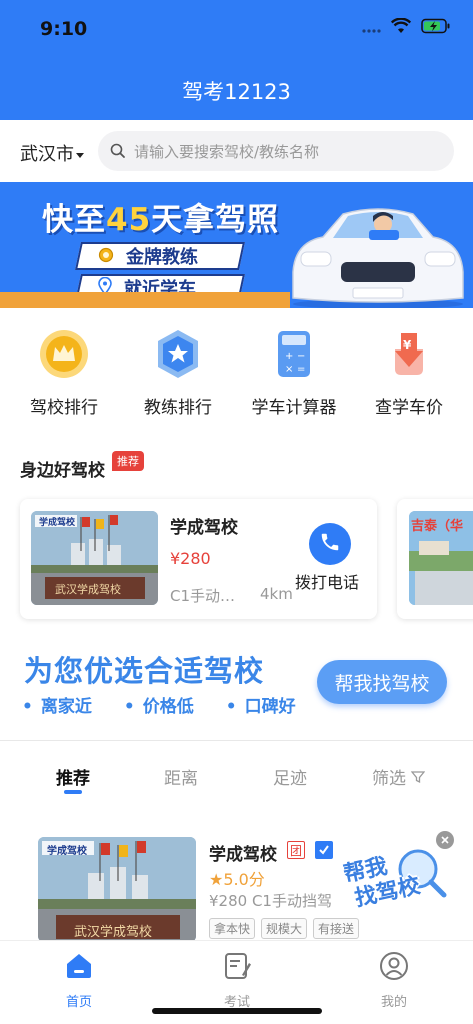 The image size is (473, 1024). Describe the element at coordinates (118, 153) in the screenshot. I see `search-icon` at that location.